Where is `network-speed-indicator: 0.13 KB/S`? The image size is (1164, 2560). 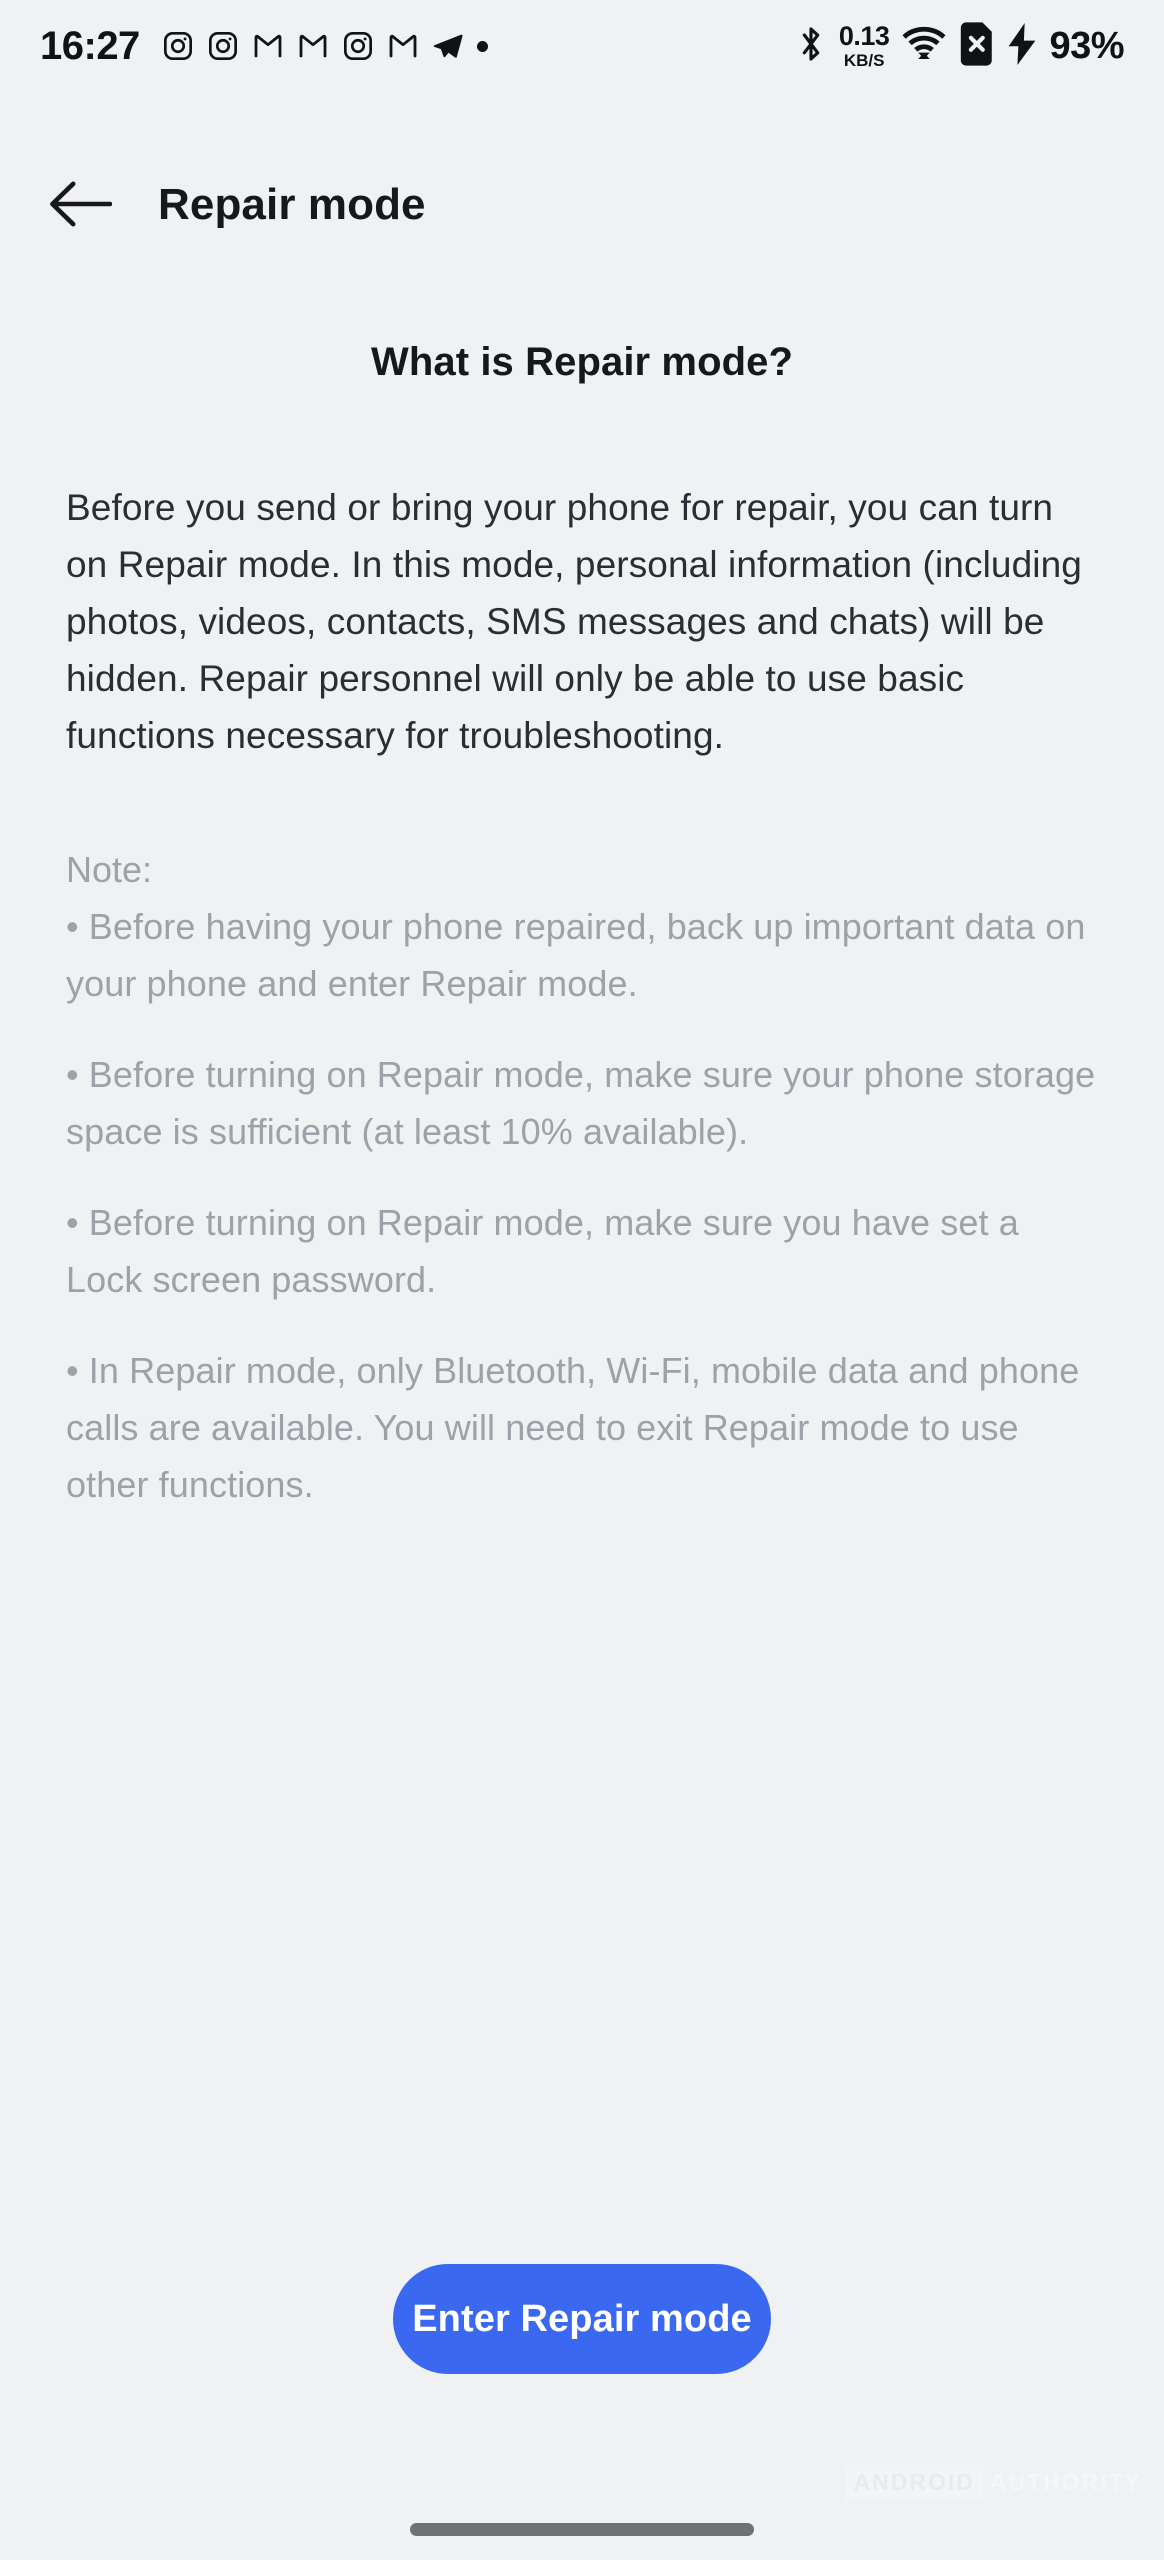
network-speed-indicator: 0.13 KB/S is located at coordinates (864, 45).